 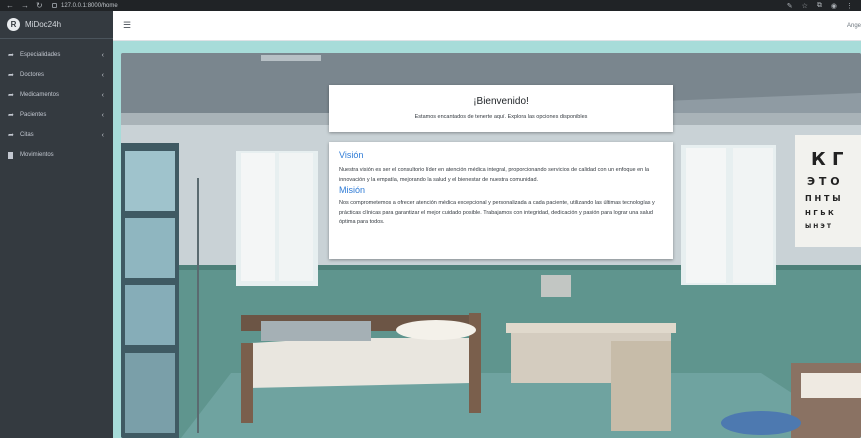 What do you see at coordinates (33, 115) in the screenshot?
I see `sidebar-item-label: Pacientes` at bounding box center [33, 115].